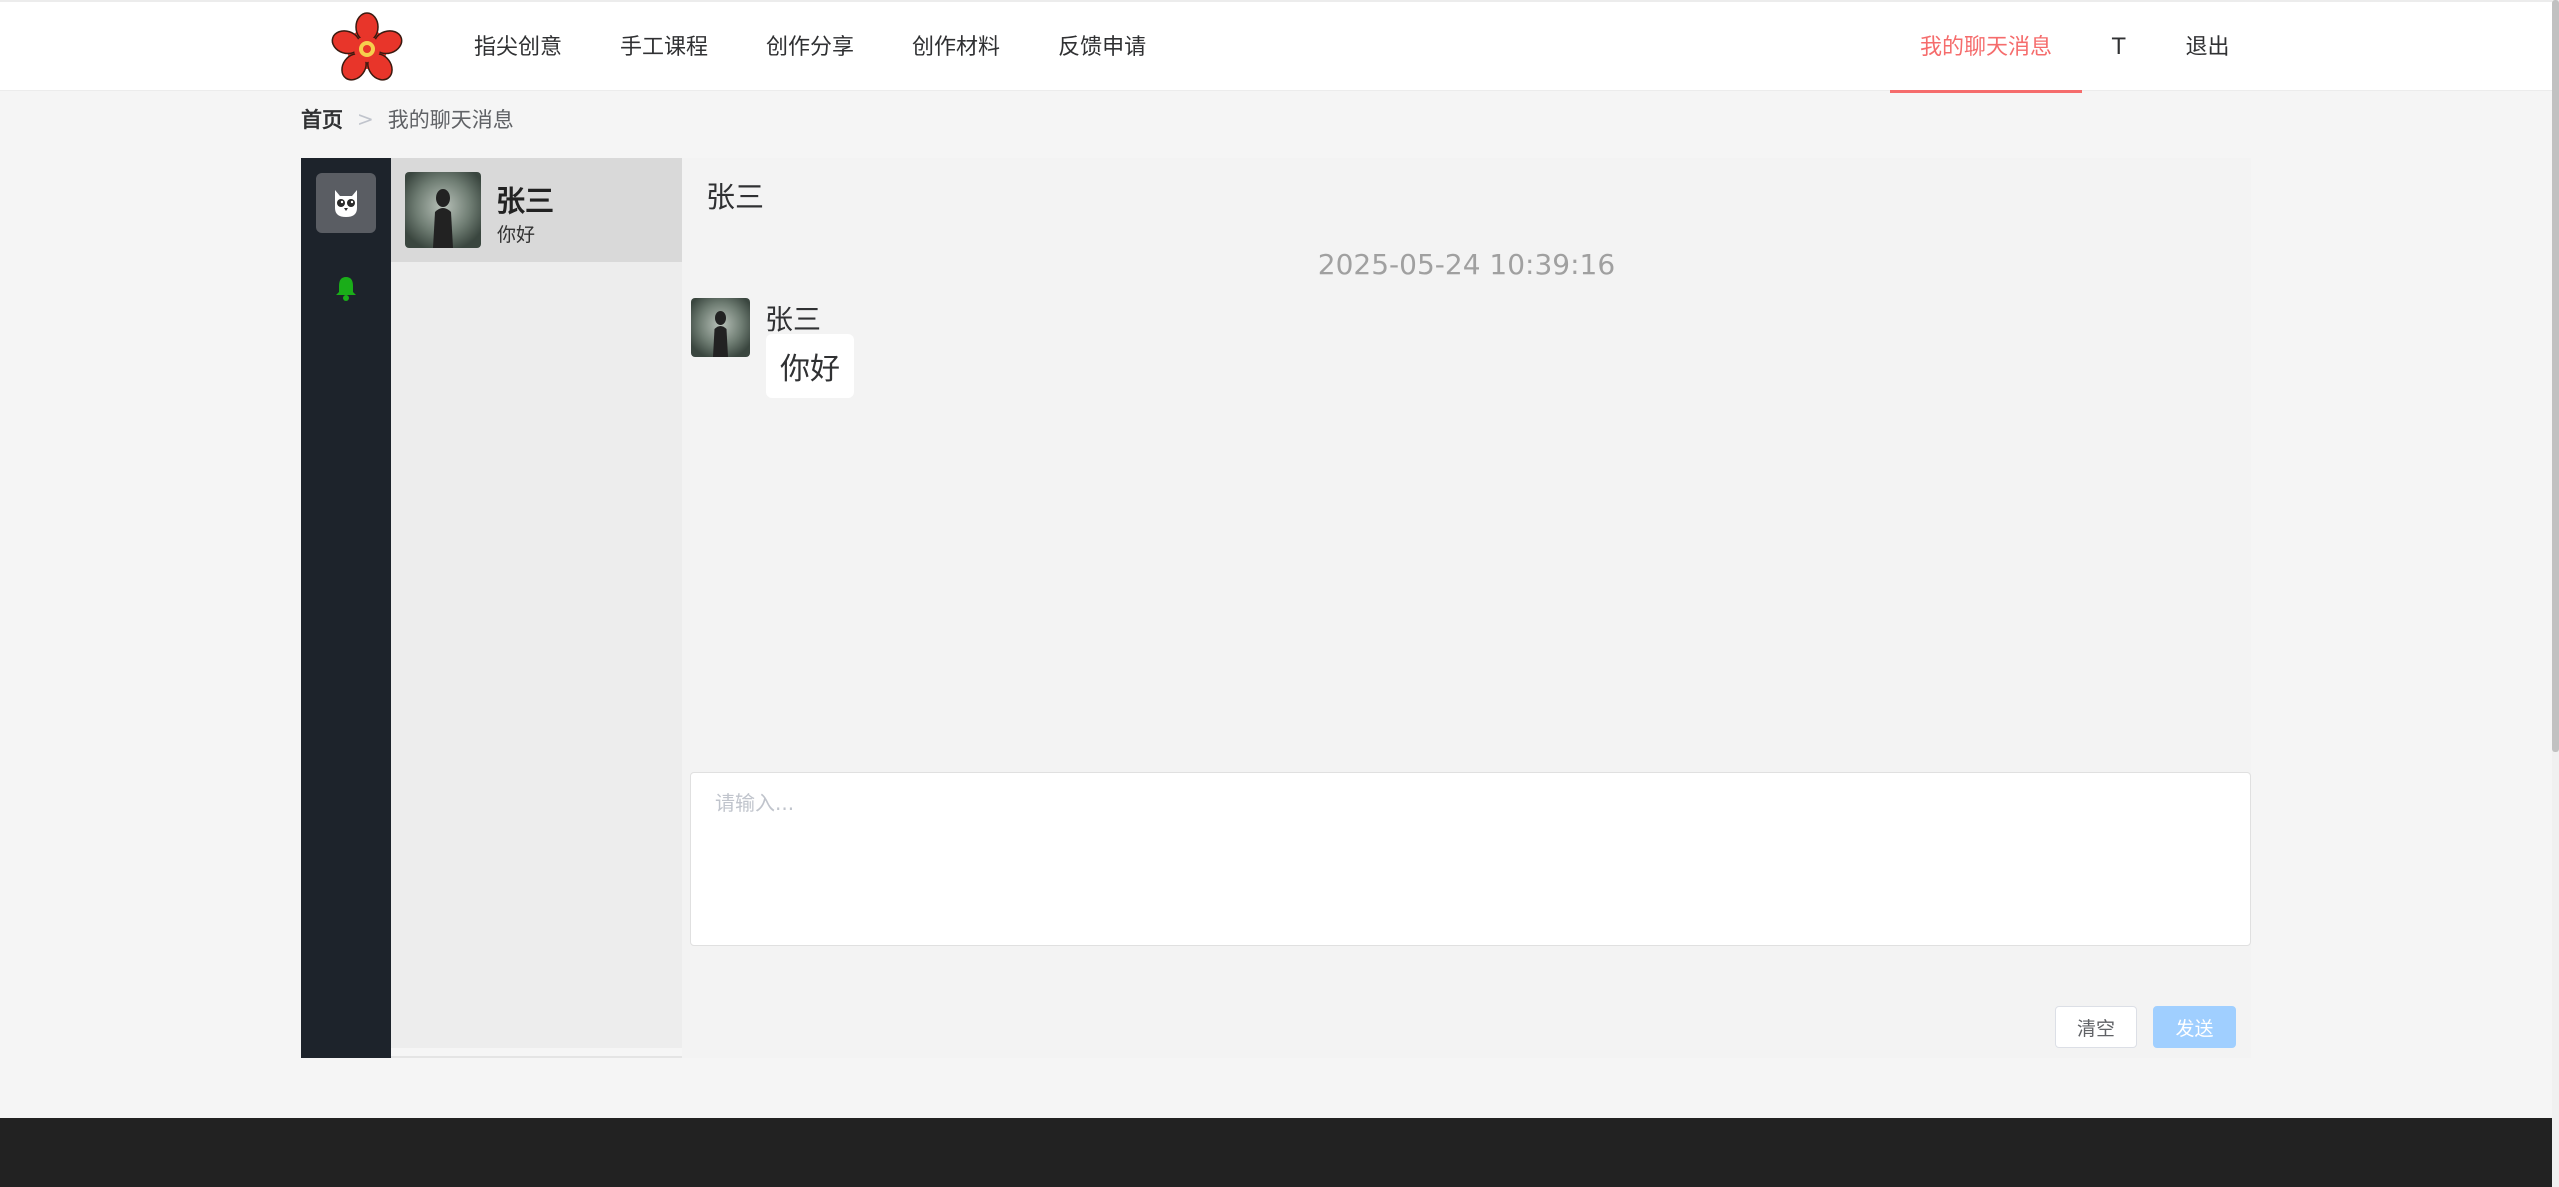  What do you see at coordinates (2194, 1027) in the screenshot?
I see `send-button: 发送` at bounding box center [2194, 1027].